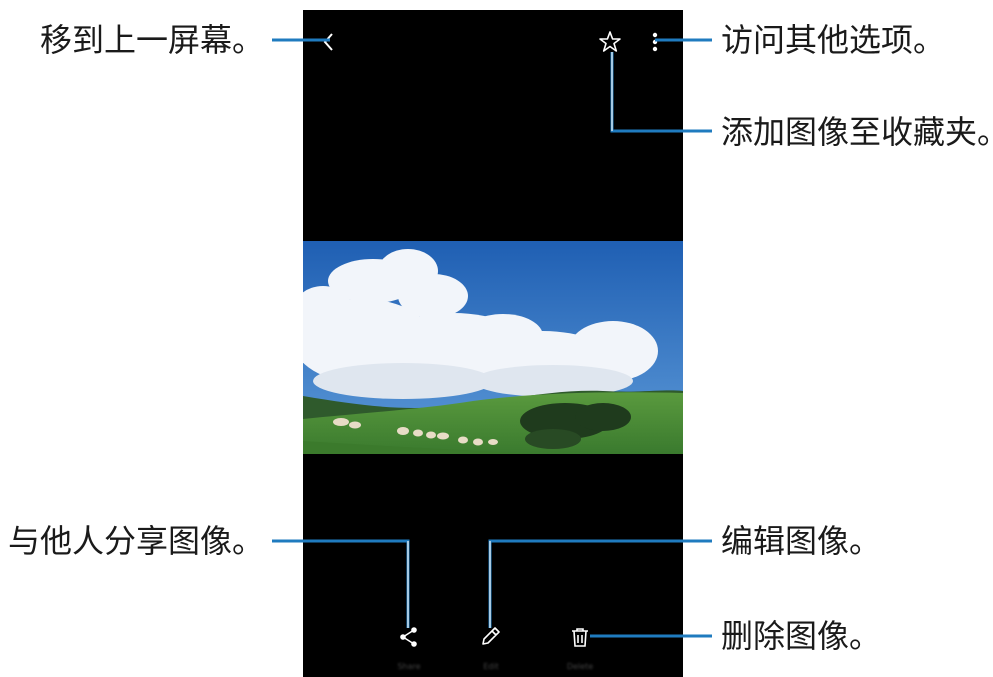 Image resolution: width=993 pixels, height=677 pixels. Describe the element at coordinates (857, 132) in the screenshot. I see `favorite-callout: 添加图像至收藏夹。` at that location.